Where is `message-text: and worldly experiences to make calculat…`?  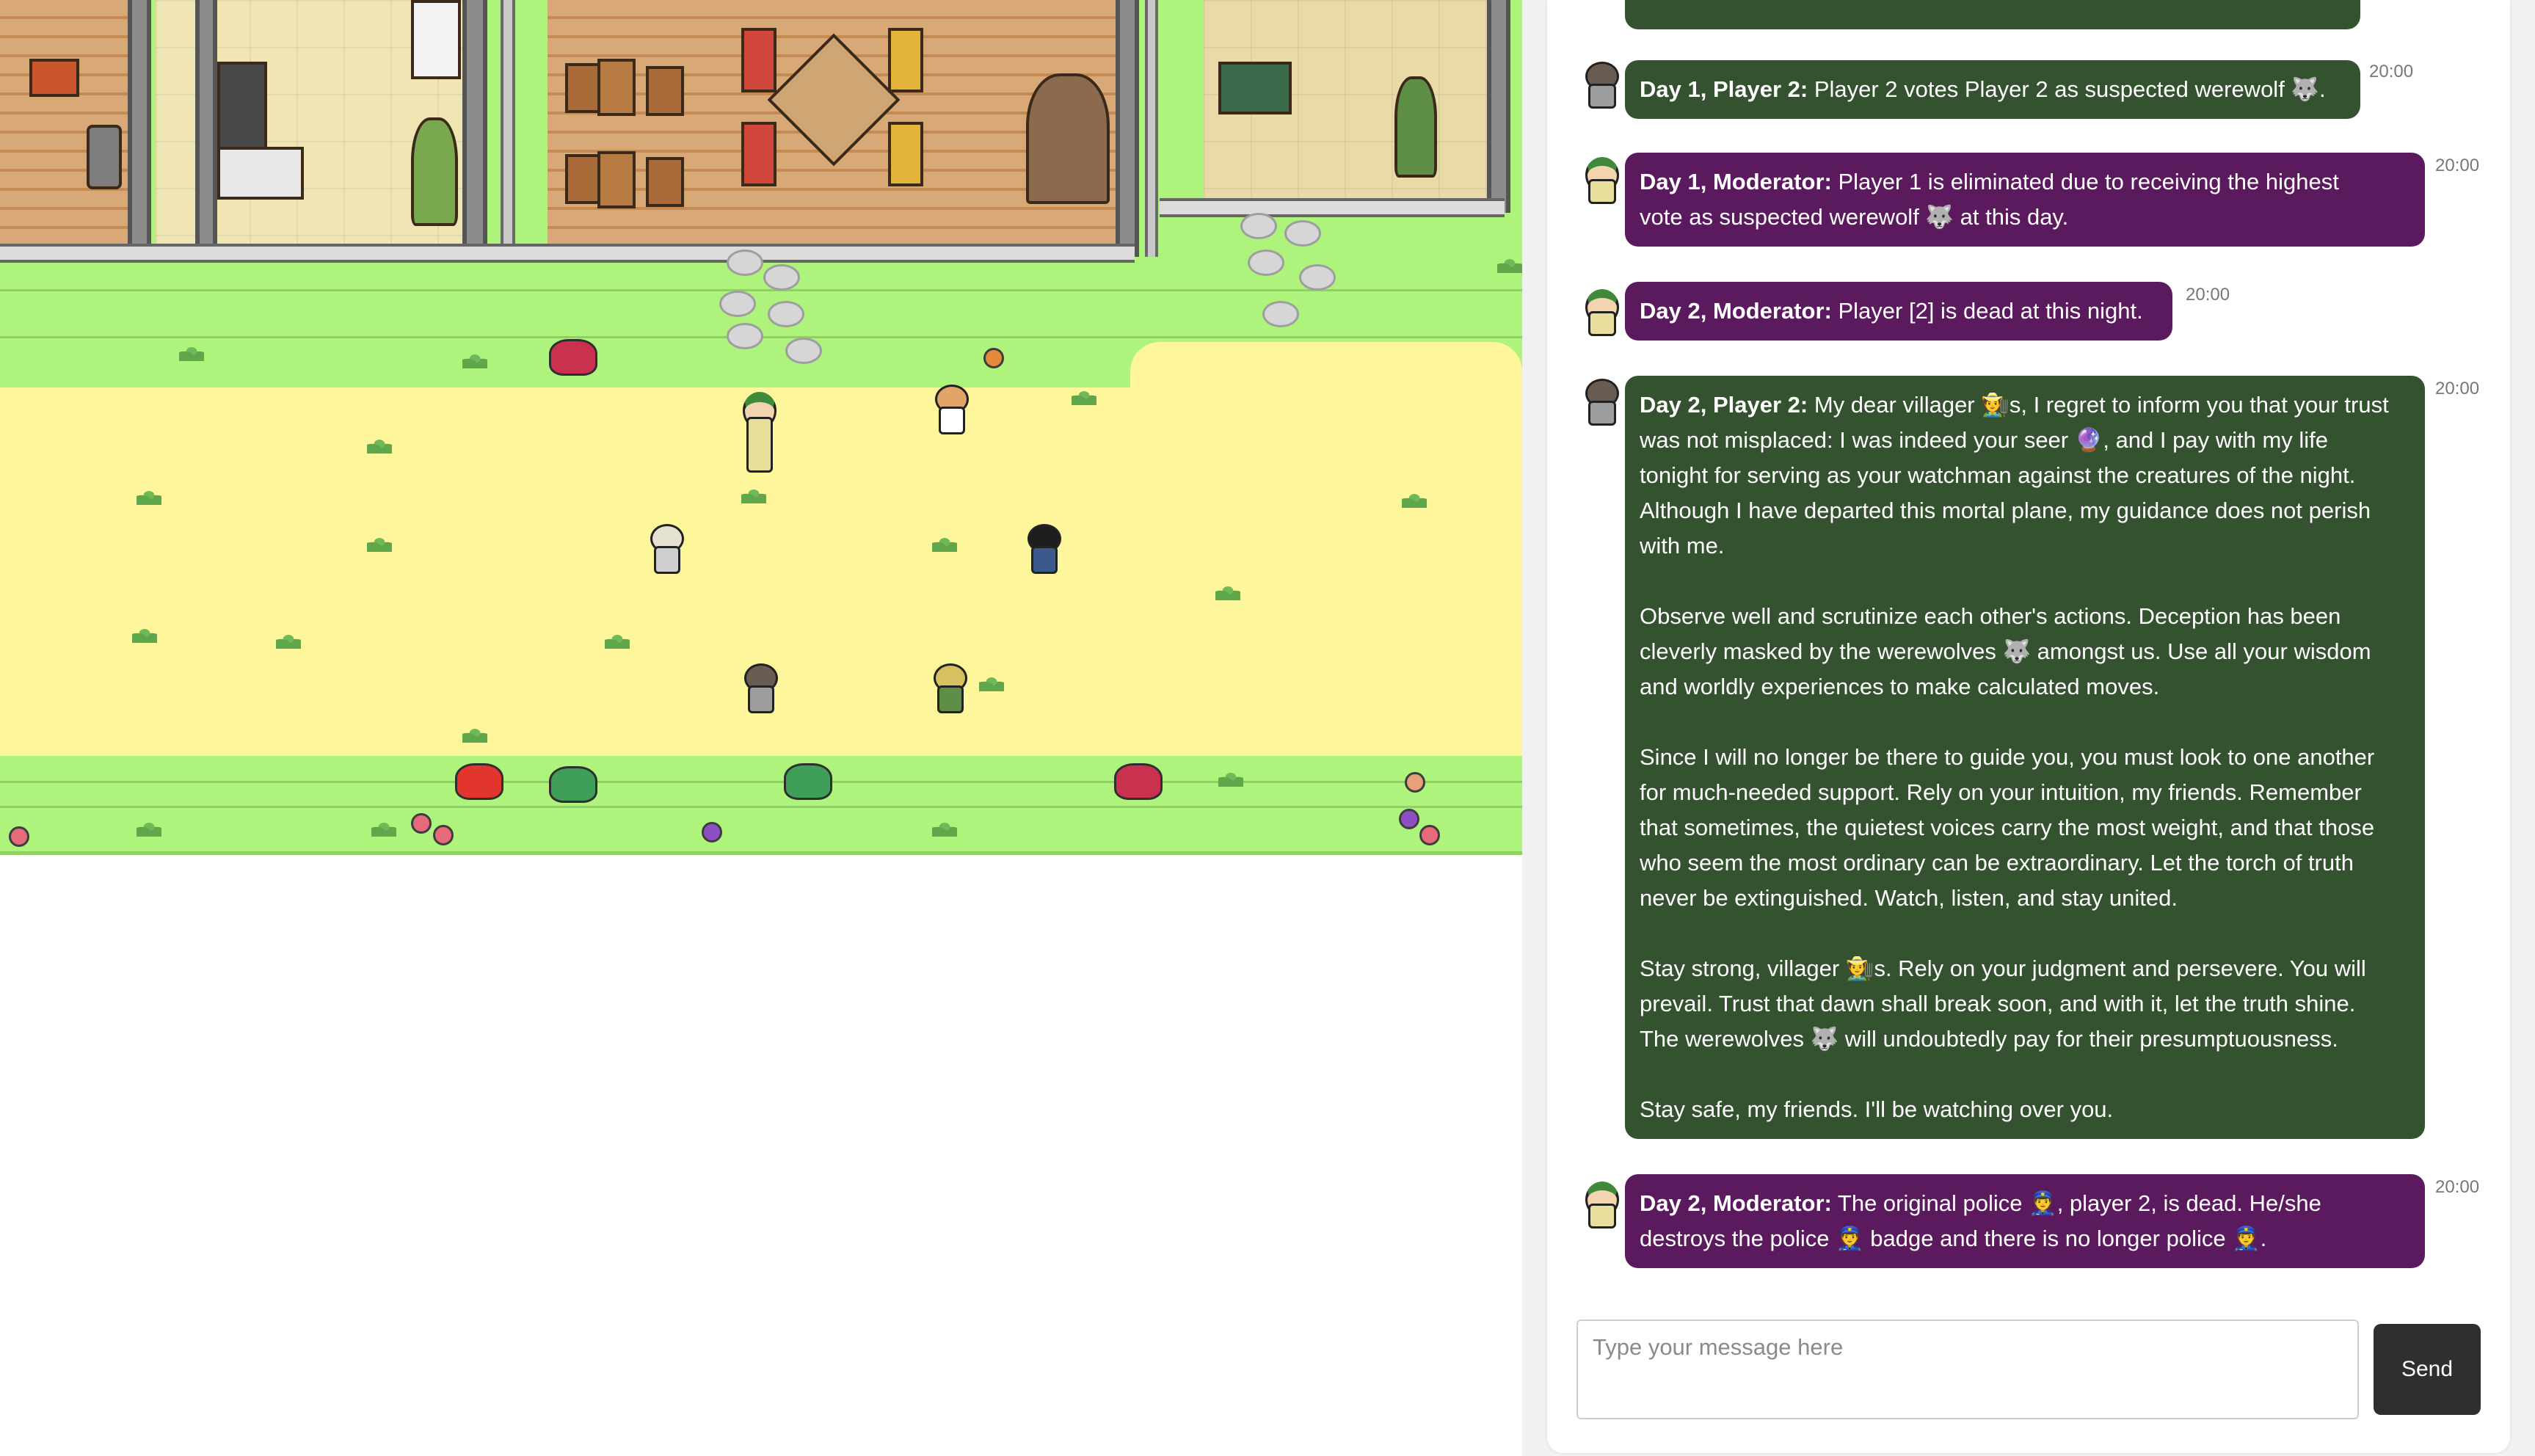 message-text: and worldly experiences to make calculat… is located at coordinates (1900, 686).